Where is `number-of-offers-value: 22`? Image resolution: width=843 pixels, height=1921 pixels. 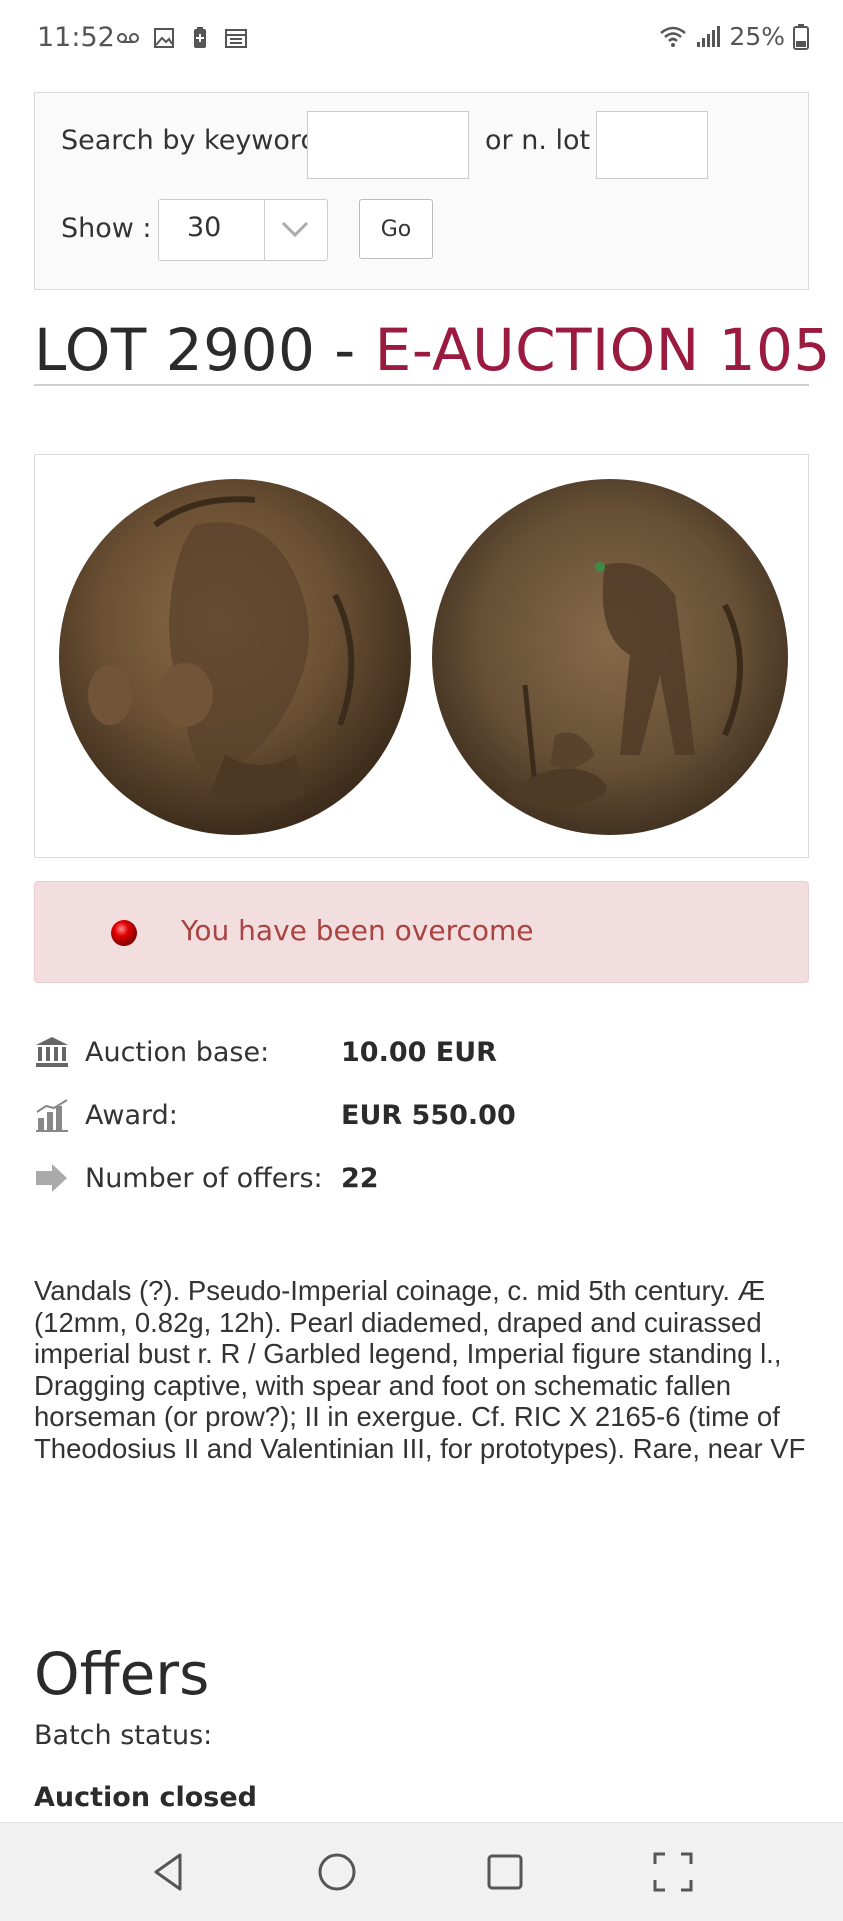
number-of-offers-value: 22 is located at coordinates (360, 1178).